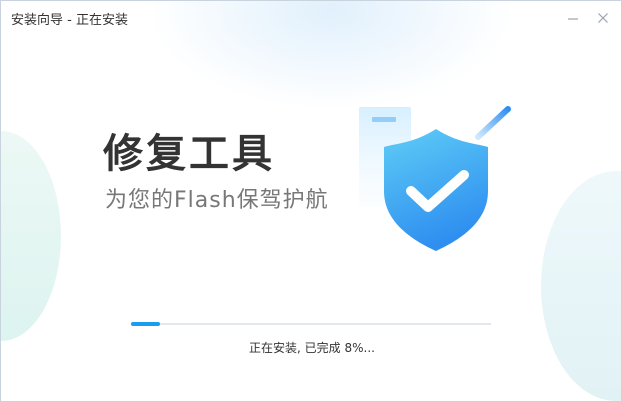 This screenshot has width=622, height=402. Describe the element at coordinates (311, 18) in the screenshot. I see `title-bar: 安装向导 - 正在安装` at that location.